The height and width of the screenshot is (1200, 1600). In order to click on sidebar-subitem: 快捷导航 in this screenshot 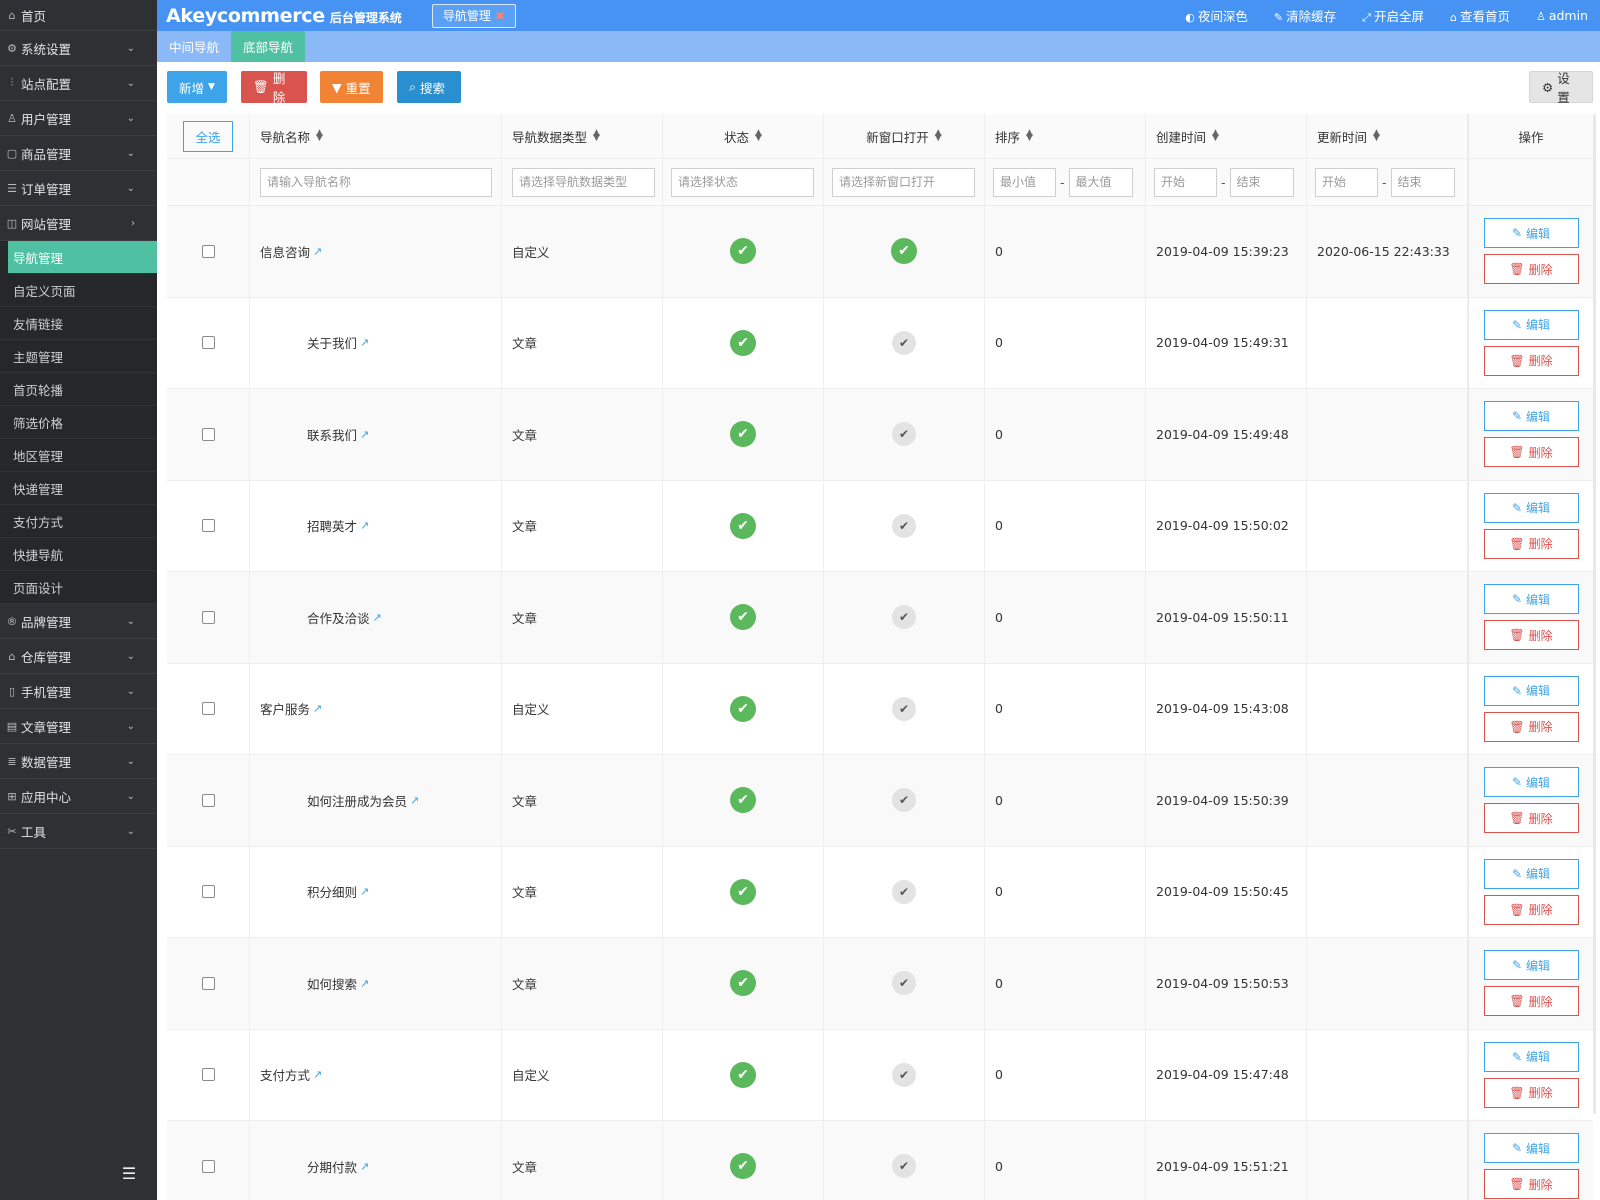, I will do `click(78, 554)`.